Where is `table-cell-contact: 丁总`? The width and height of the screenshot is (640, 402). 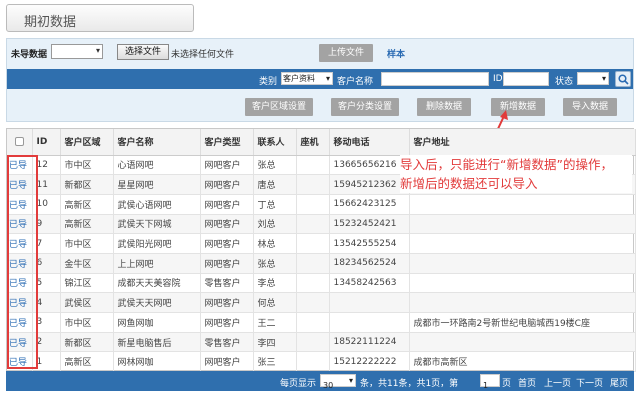 table-cell-contact: 丁总 is located at coordinates (275, 204).